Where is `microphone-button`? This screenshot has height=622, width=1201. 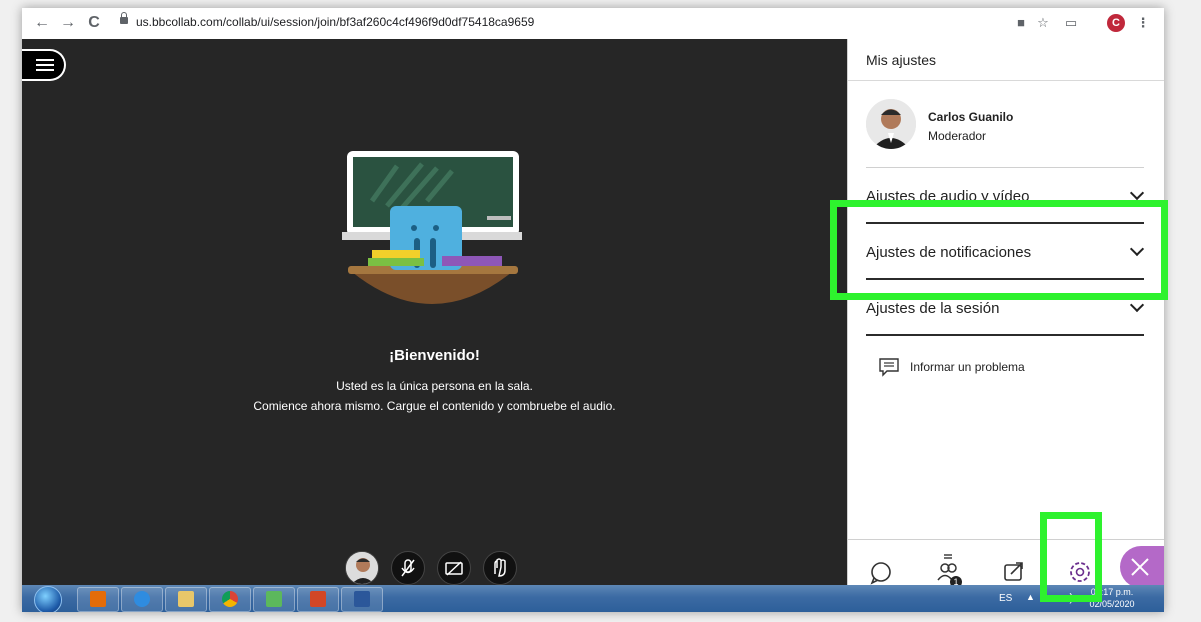 microphone-button is located at coordinates (408, 568).